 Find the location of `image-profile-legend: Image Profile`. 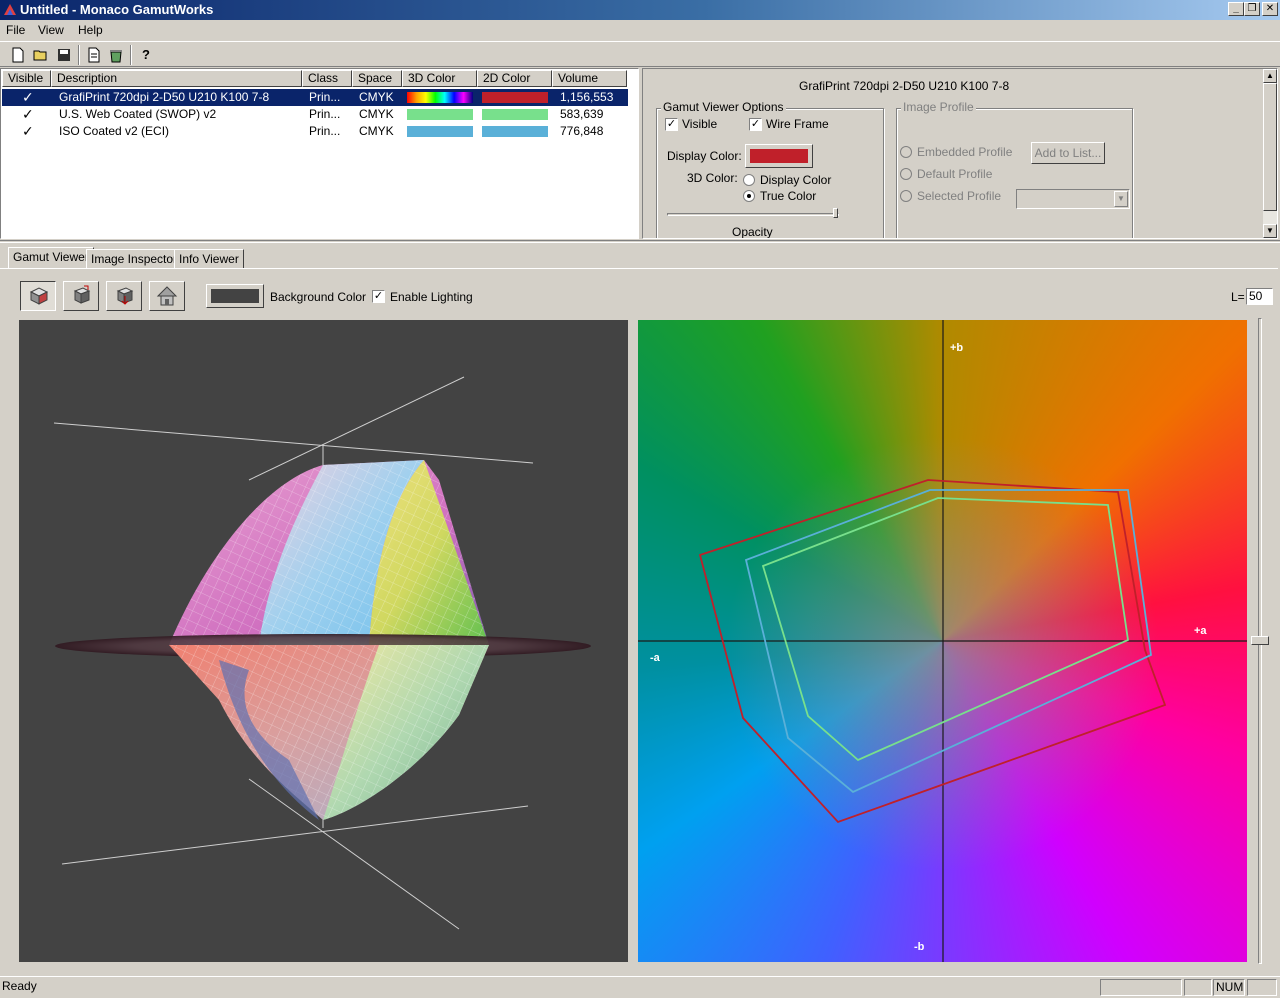

image-profile-legend: Image Profile is located at coordinates (938, 107).